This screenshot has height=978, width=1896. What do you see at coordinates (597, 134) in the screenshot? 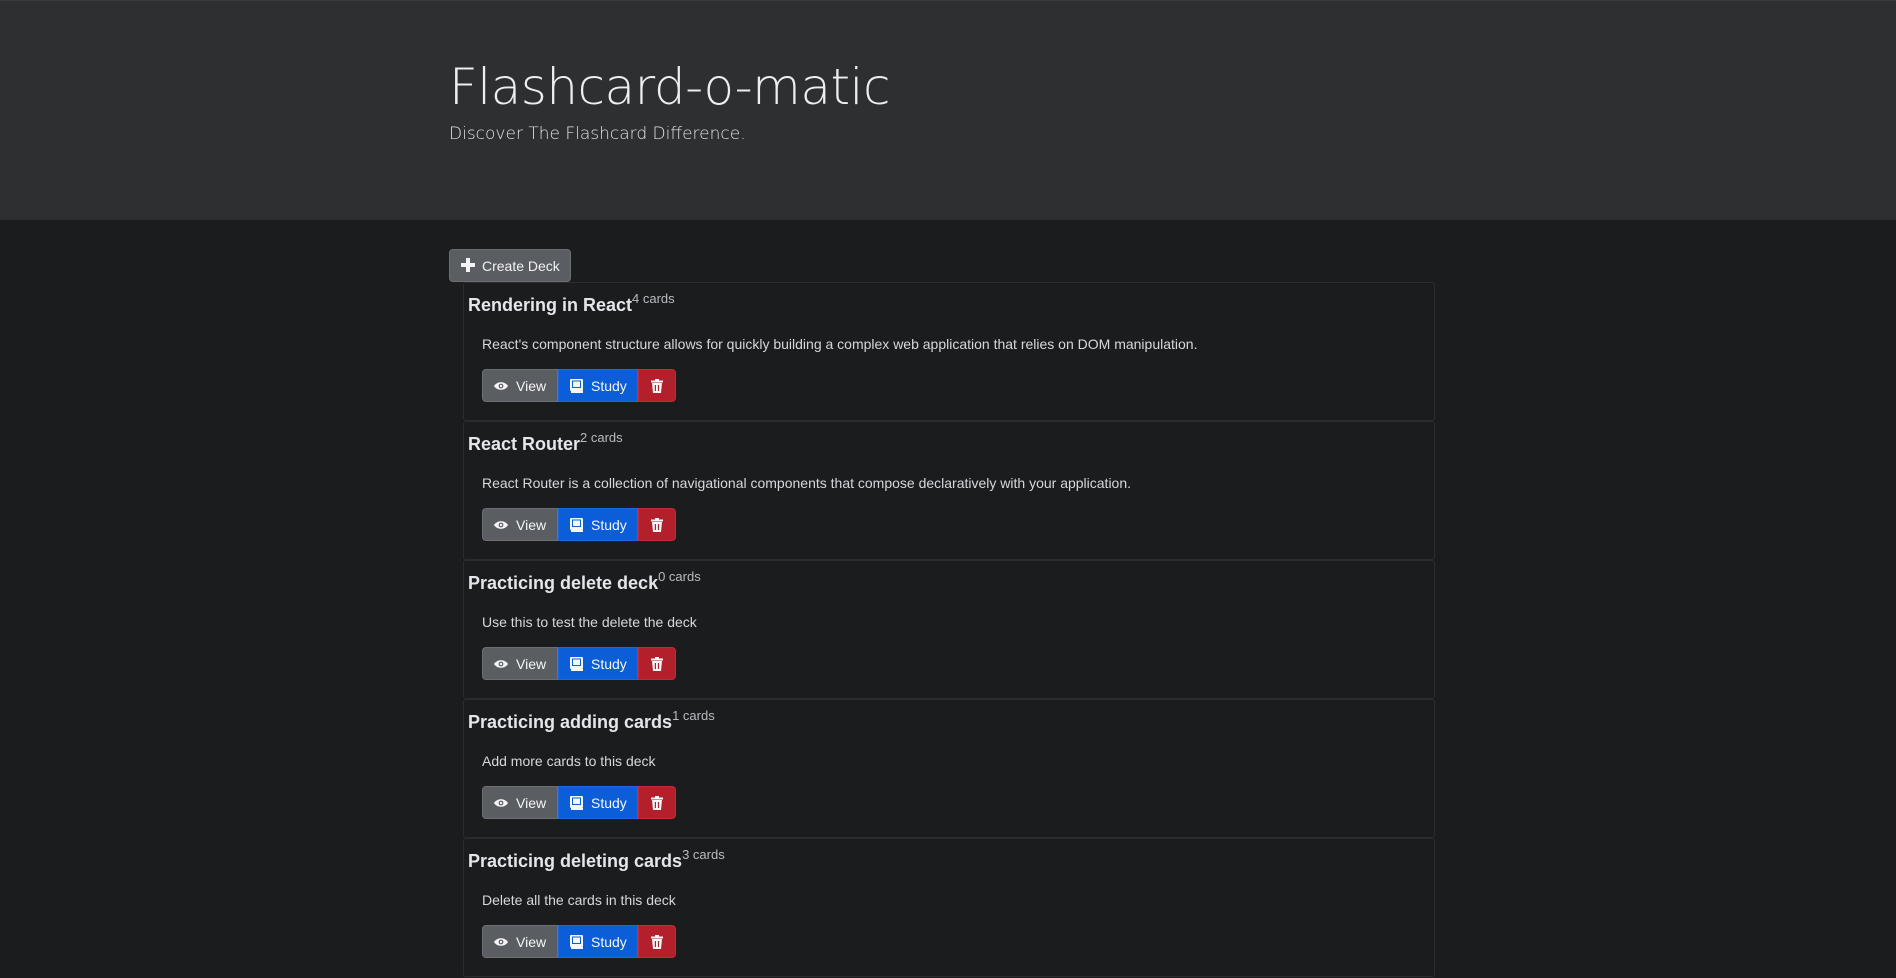
I see `page-subtitle: Discover The Flashcard Difference.` at bounding box center [597, 134].